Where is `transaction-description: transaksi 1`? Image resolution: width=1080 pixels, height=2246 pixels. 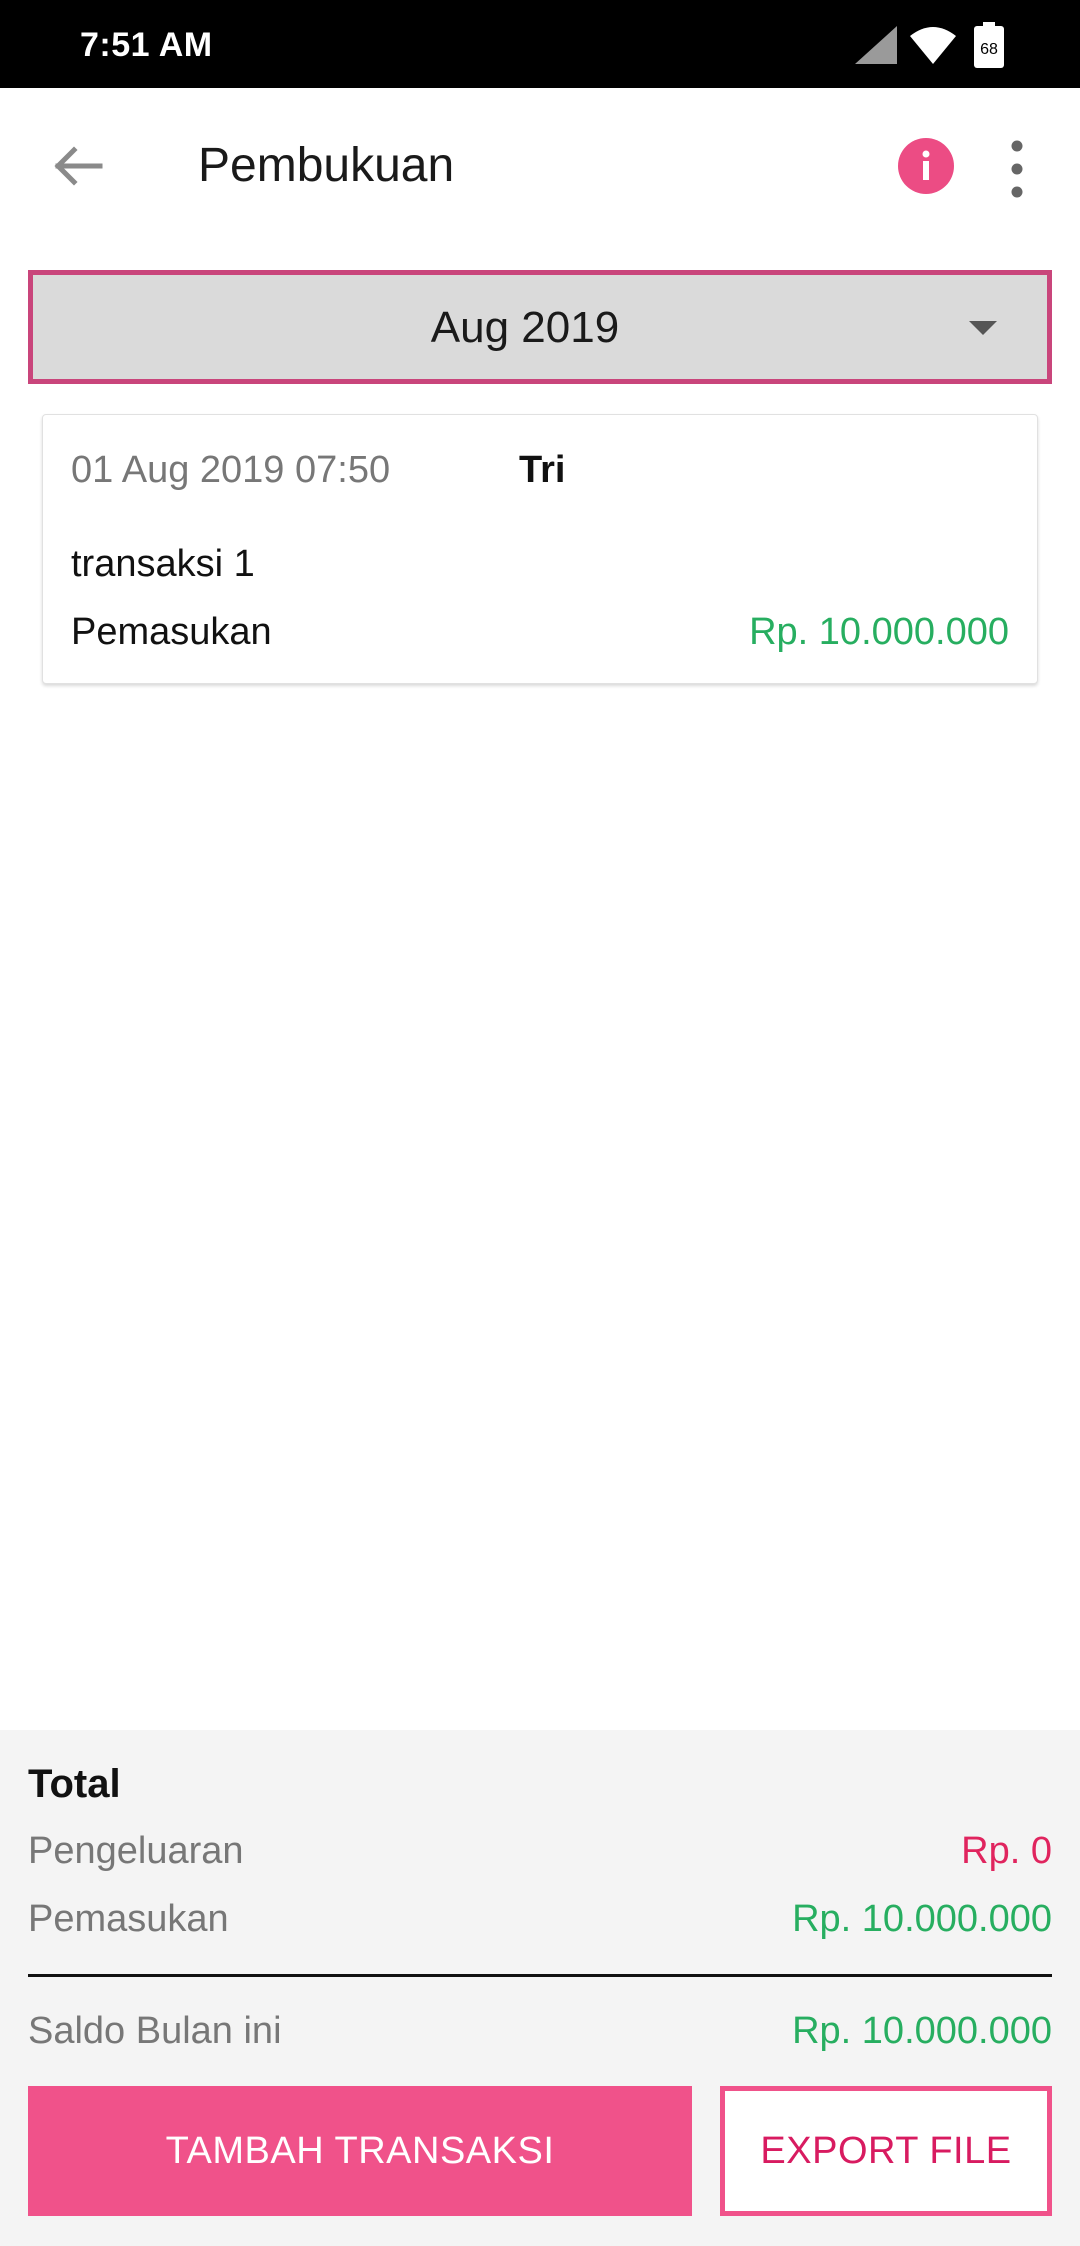
transaction-description: transaksi 1 is located at coordinates (163, 564).